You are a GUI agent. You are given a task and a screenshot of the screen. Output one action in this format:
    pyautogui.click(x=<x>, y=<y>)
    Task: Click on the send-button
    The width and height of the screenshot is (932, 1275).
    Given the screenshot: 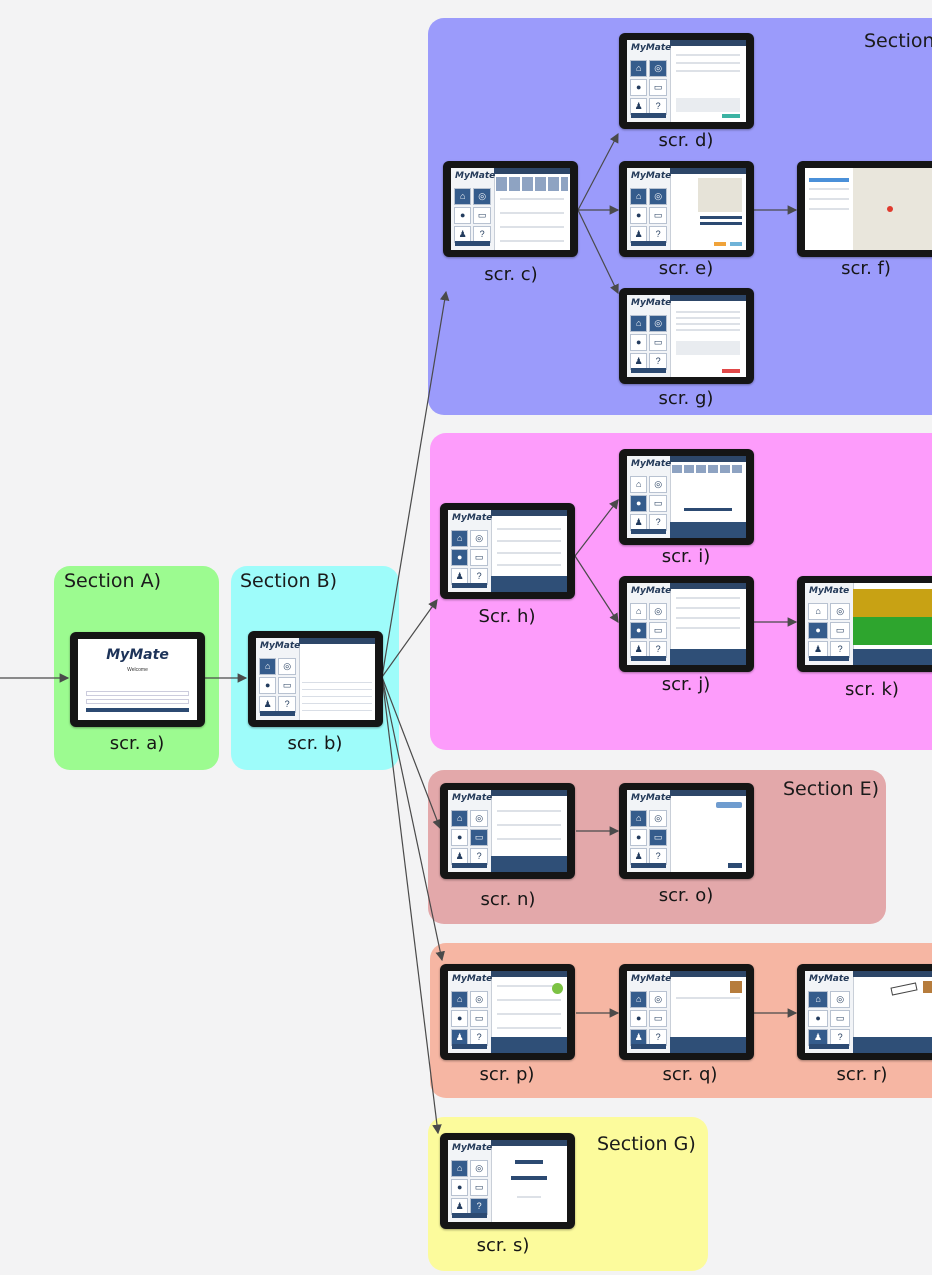 What is the action you would take?
    pyautogui.click(x=735, y=865)
    